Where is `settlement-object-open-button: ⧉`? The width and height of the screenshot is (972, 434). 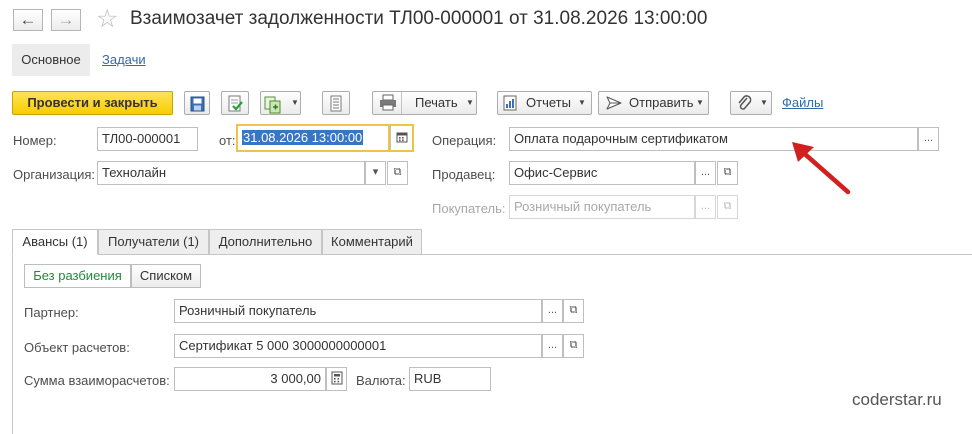
settlement-object-open-button: ⧉ is located at coordinates (573, 346).